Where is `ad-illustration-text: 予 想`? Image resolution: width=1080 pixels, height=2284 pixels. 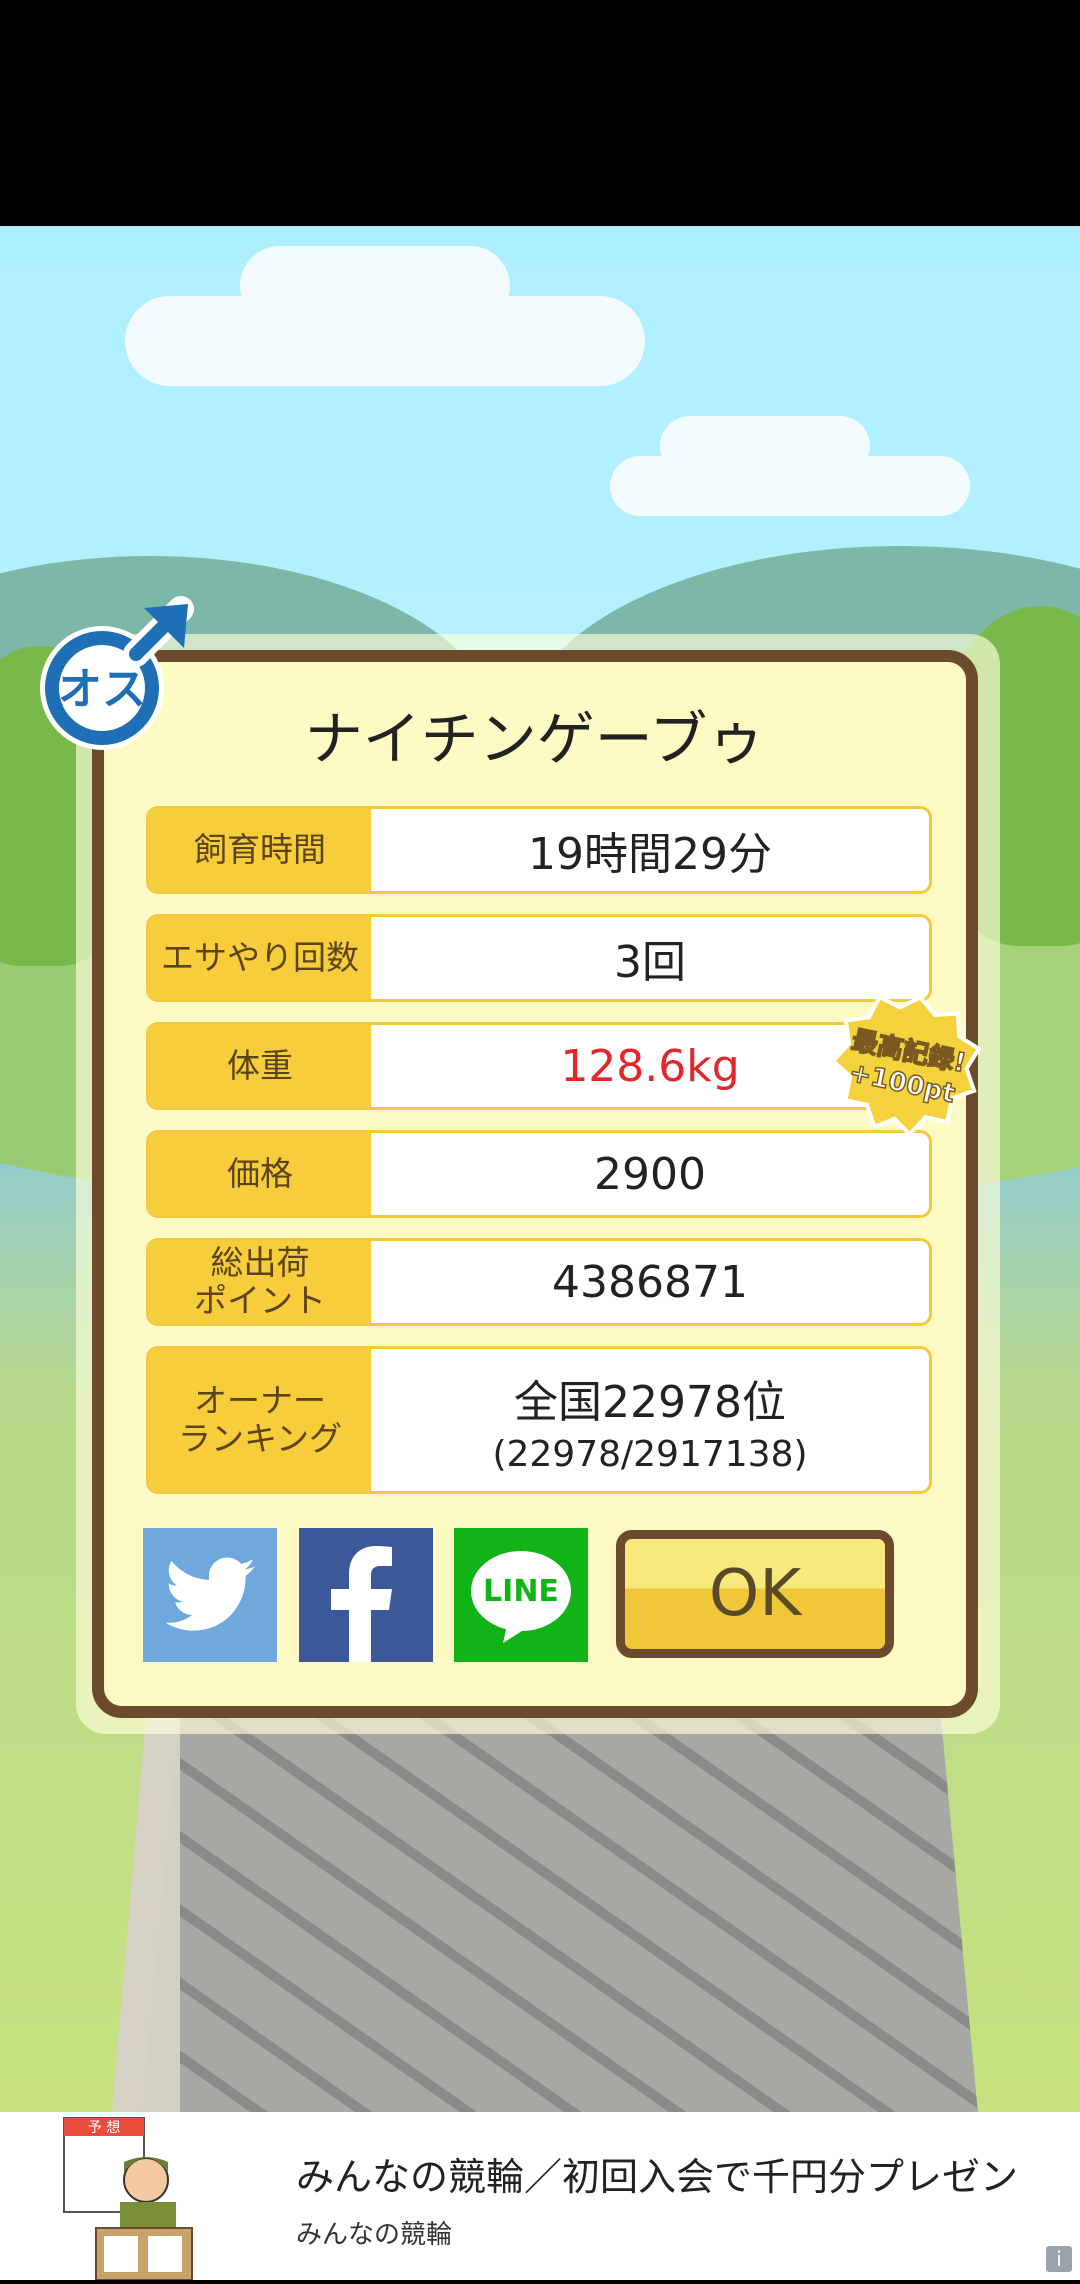 ad-illustration-text: 予 想 is located at coordinates (104, 2128).